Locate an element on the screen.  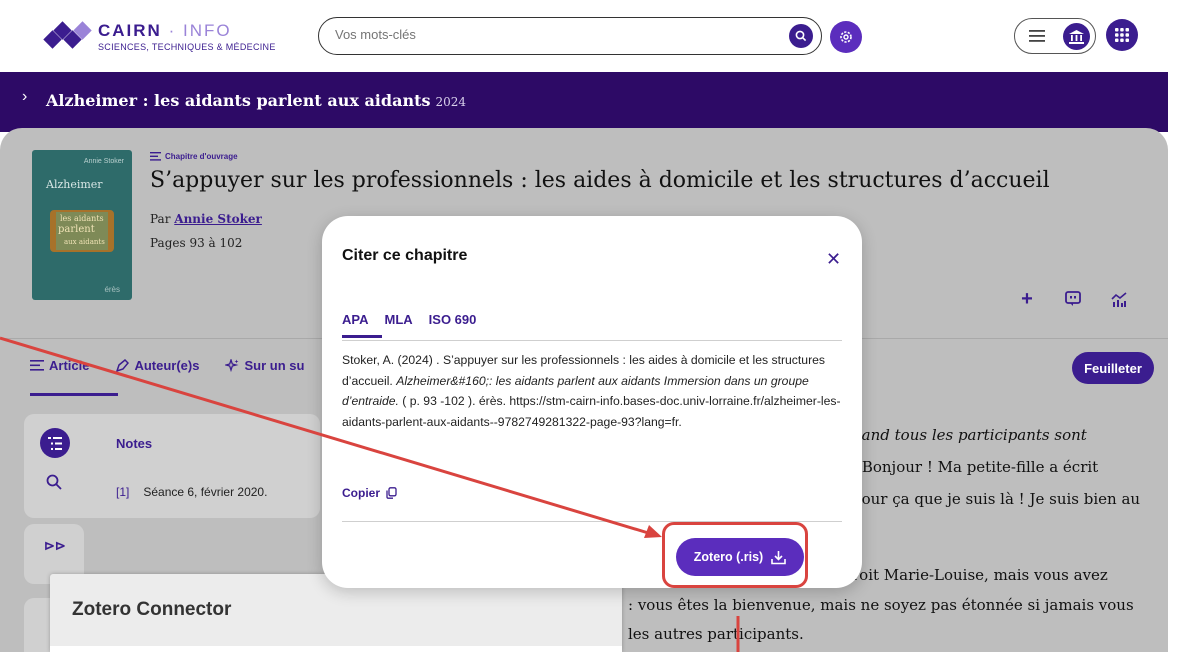
active-format-indicator is located at coordinates (362, 336).